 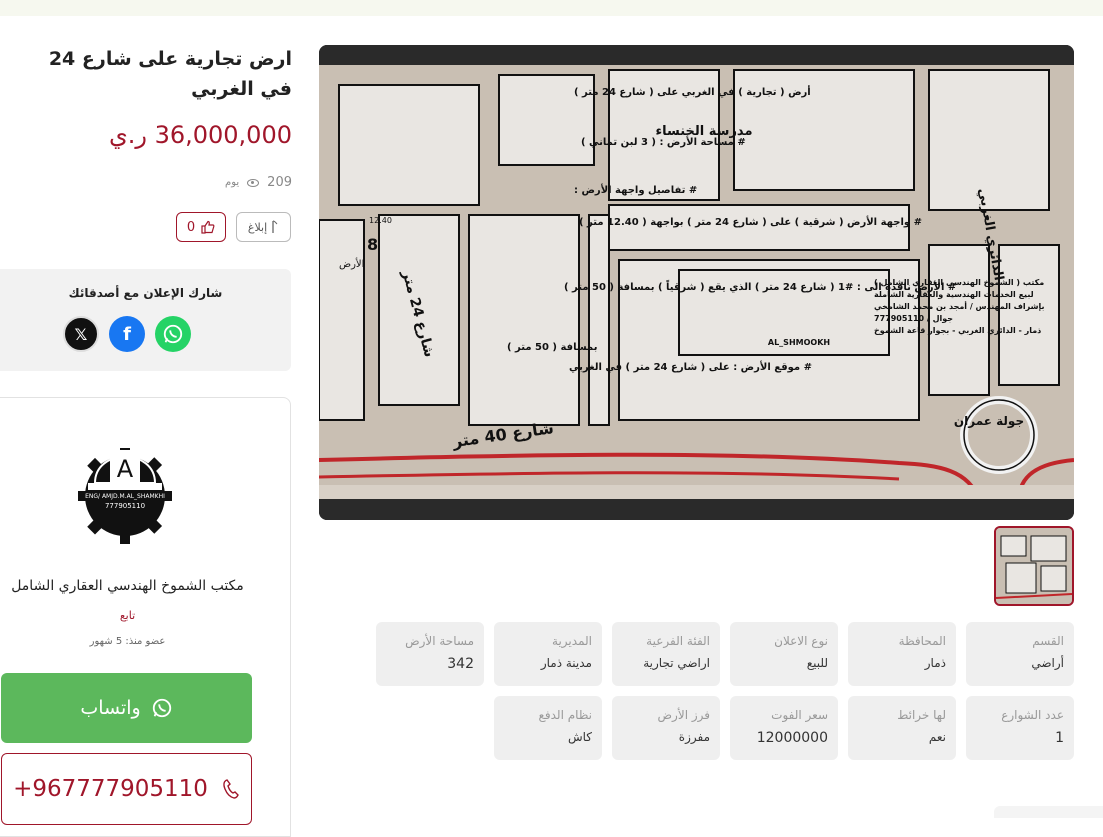 I want to click on whatsapp-label: واتساب, so click(x=110, y=708).